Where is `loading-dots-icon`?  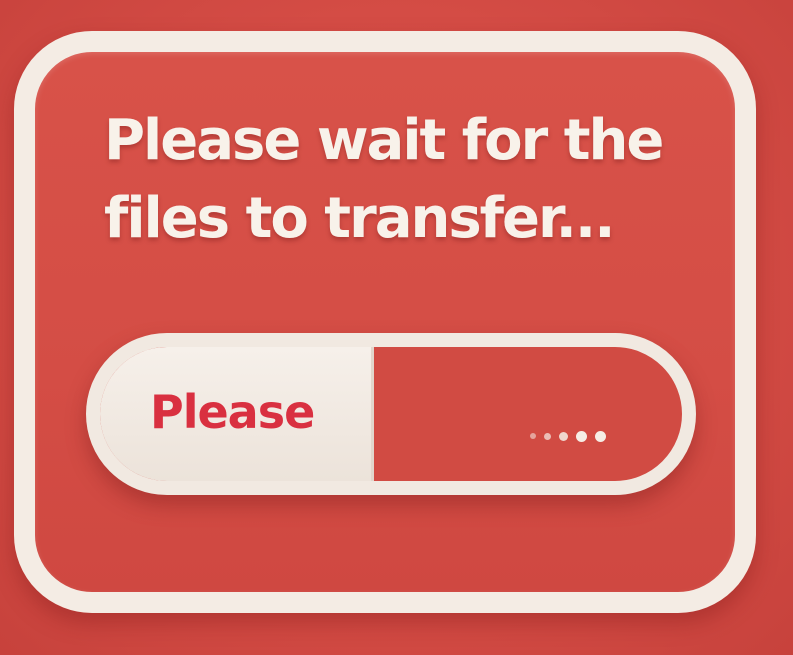
loading-dots-icon is located at coordinates (568, 436).